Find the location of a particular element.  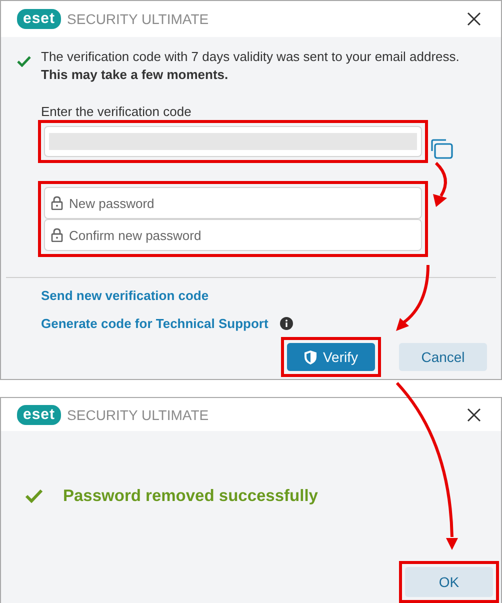

link: Generate code for Technical Support is located at coordinates (154, 323).